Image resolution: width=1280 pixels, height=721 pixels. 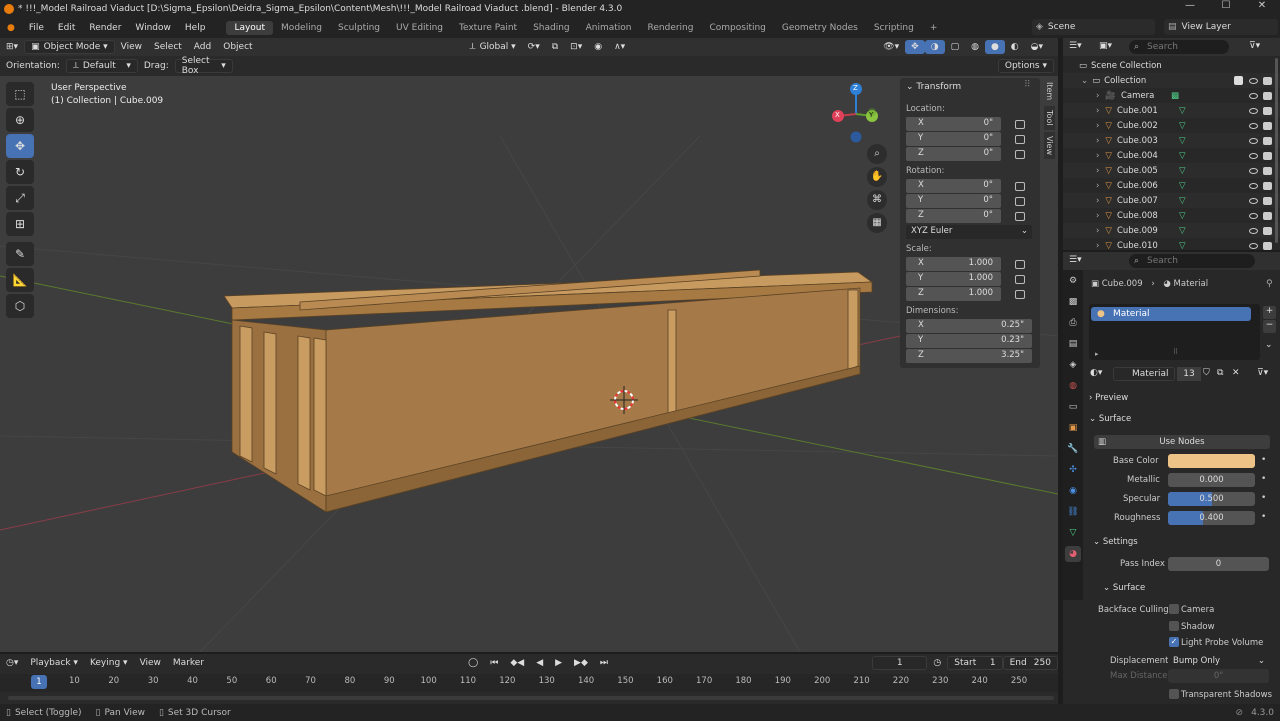 I want to click on material-users-count: 13, so click(x=1189, y=374).